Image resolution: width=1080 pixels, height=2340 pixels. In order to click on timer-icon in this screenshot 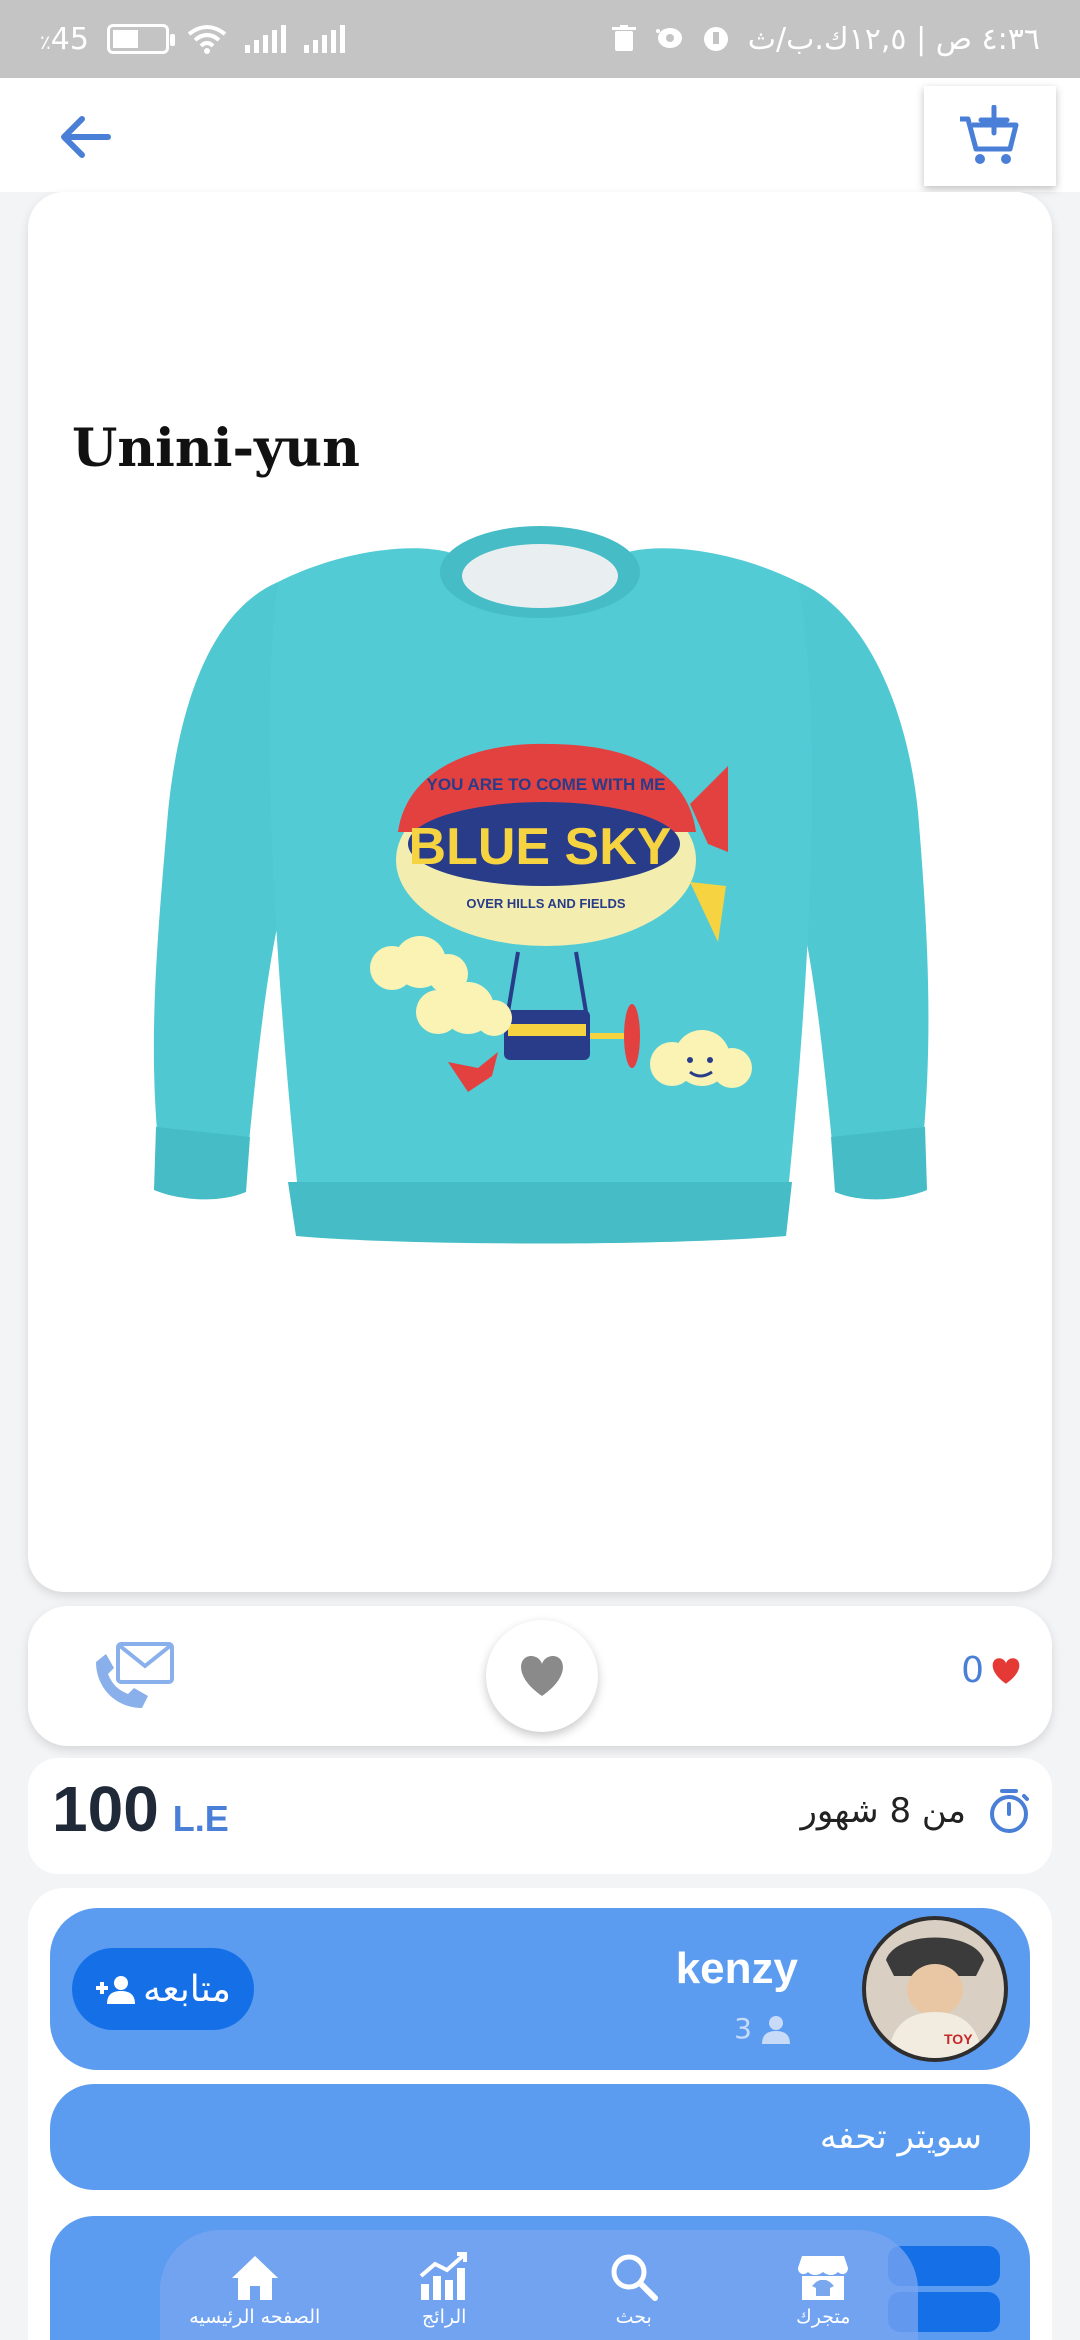, I will do `click(1009, 1811)`.